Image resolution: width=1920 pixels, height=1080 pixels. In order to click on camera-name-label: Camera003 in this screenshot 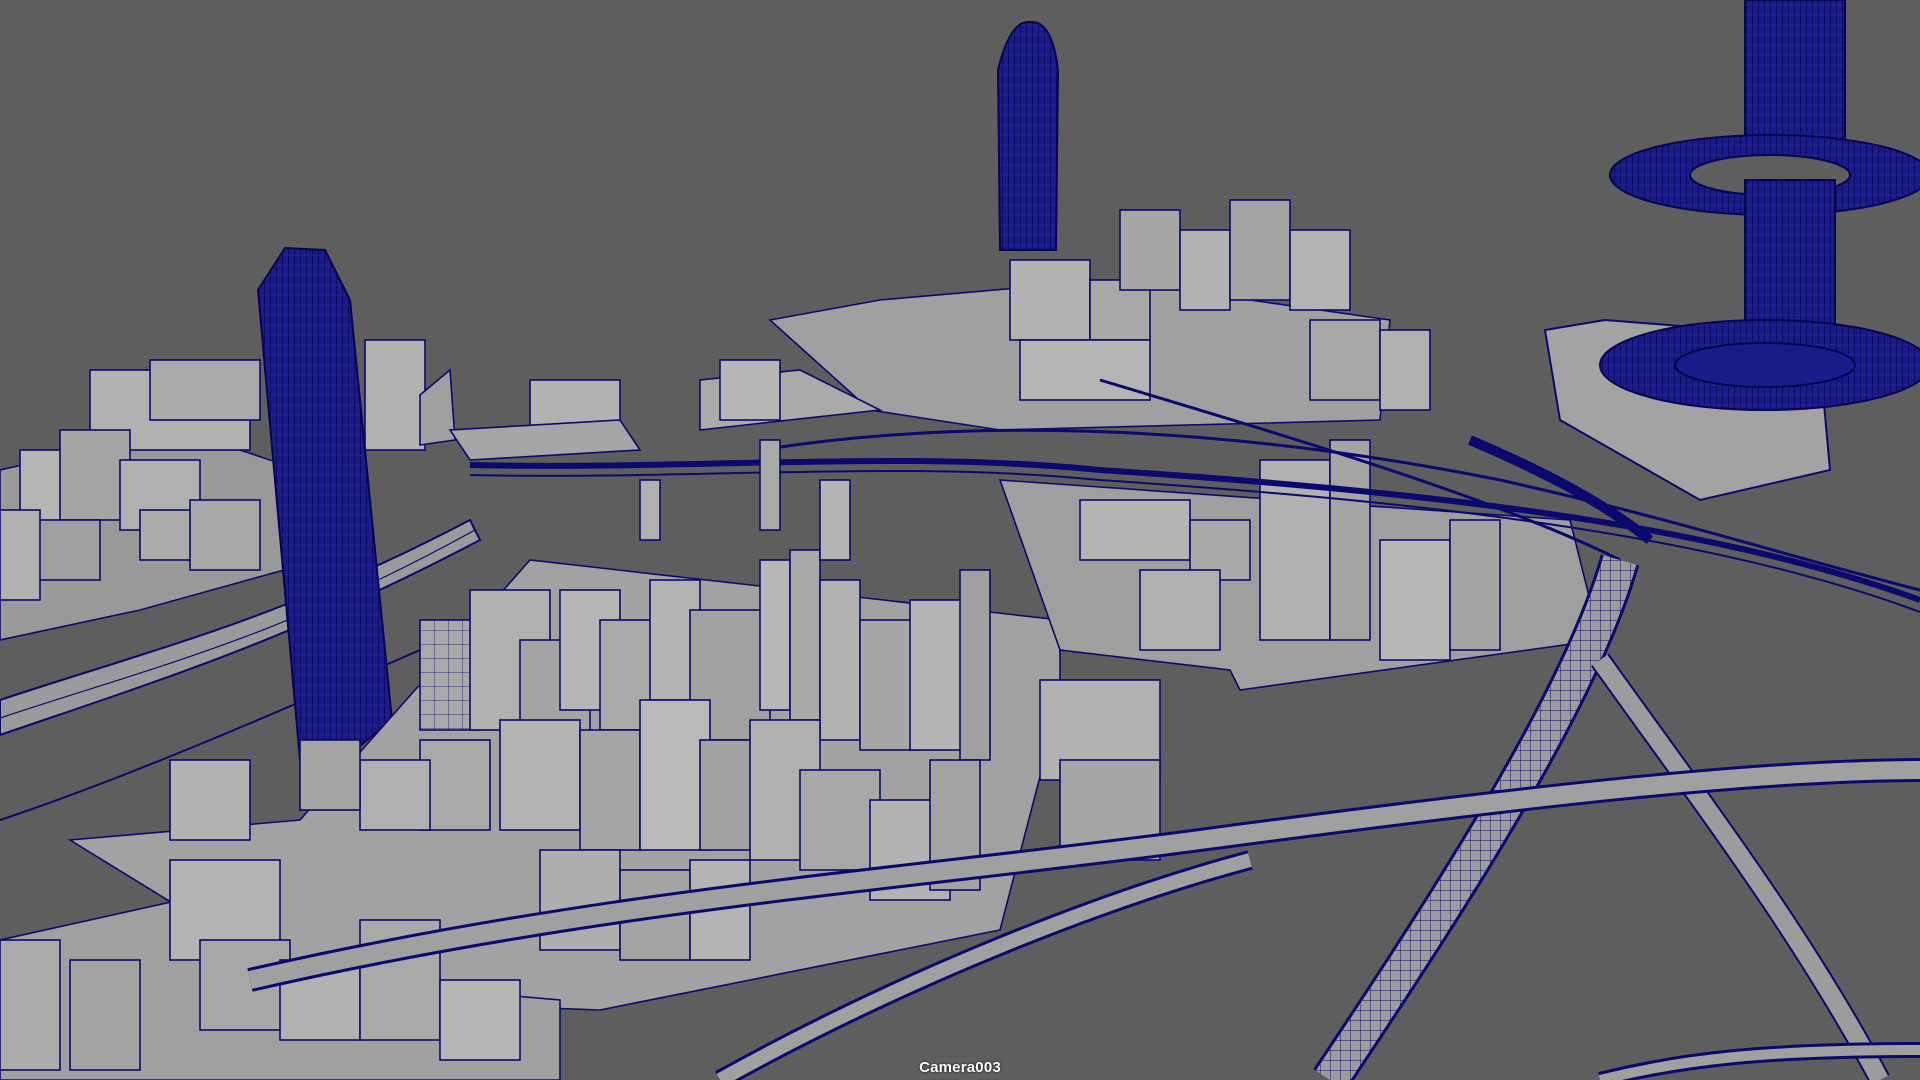, I will do `click(960, 1067)`.